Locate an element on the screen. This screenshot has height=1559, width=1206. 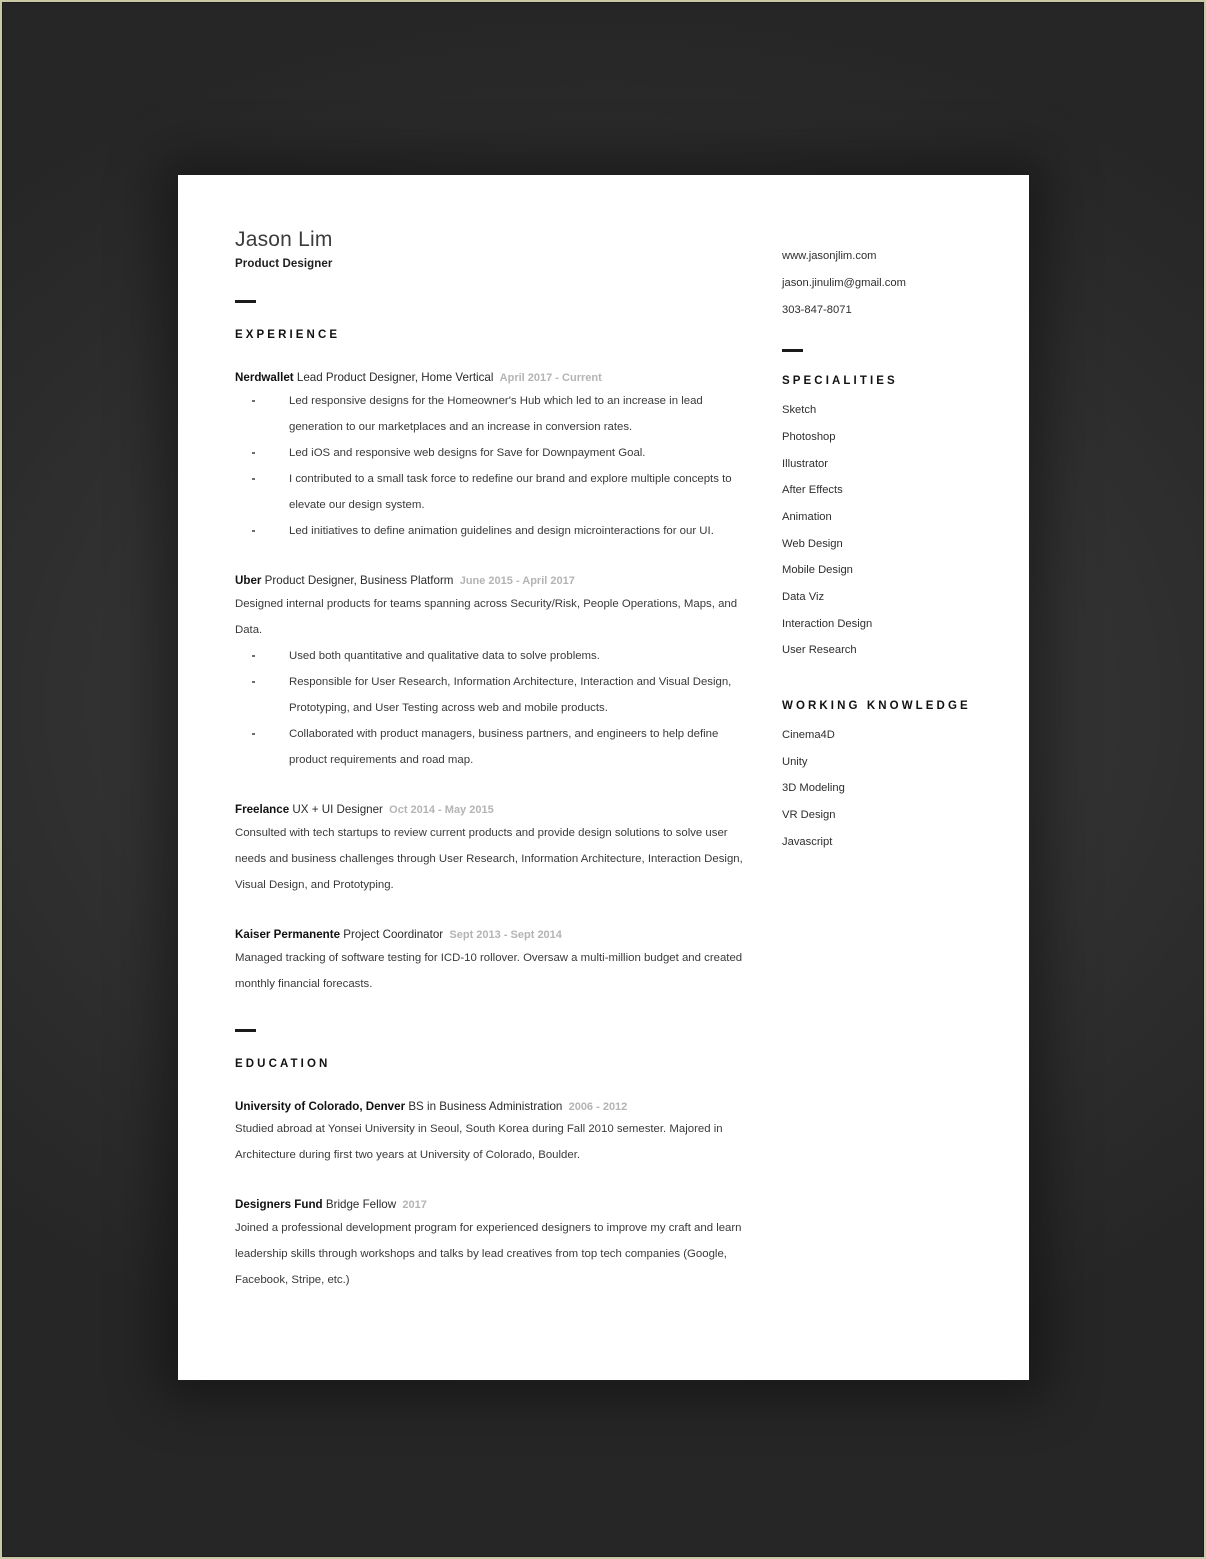
list-item: 3D Modeling is located at coordinates (813, 788).